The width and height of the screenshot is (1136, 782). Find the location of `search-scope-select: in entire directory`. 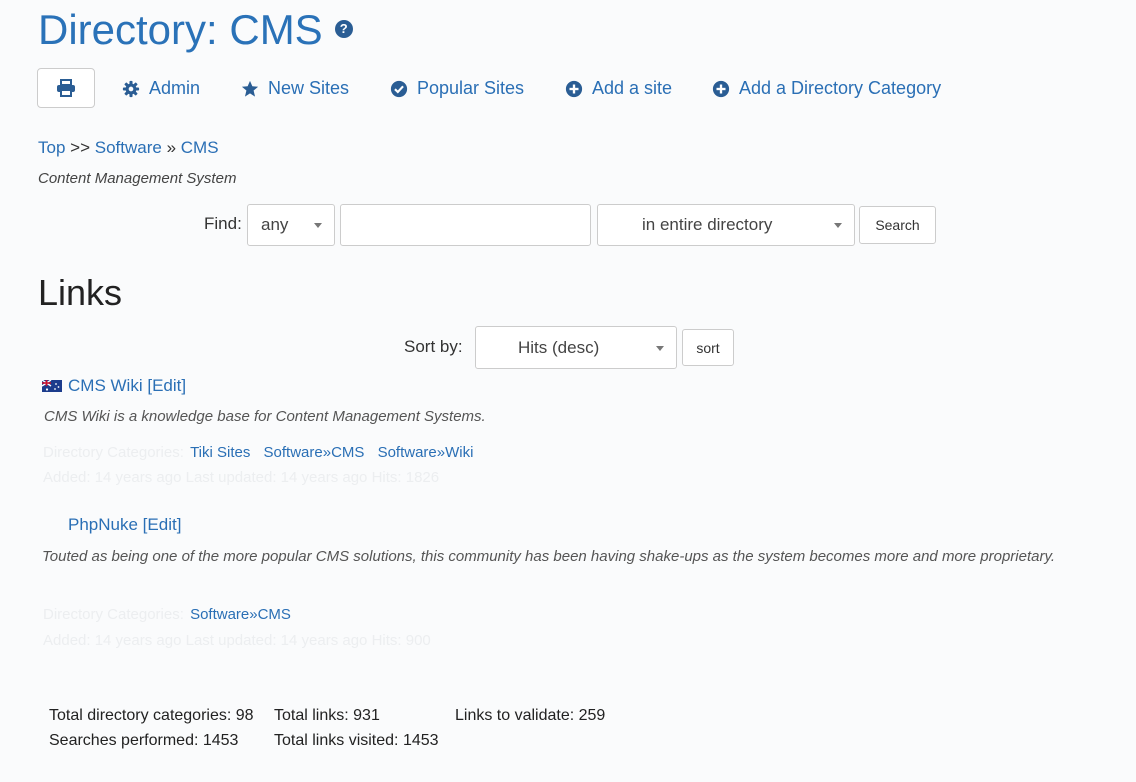

search-scope-select: in entire directory is located at coordinates (726, 225).